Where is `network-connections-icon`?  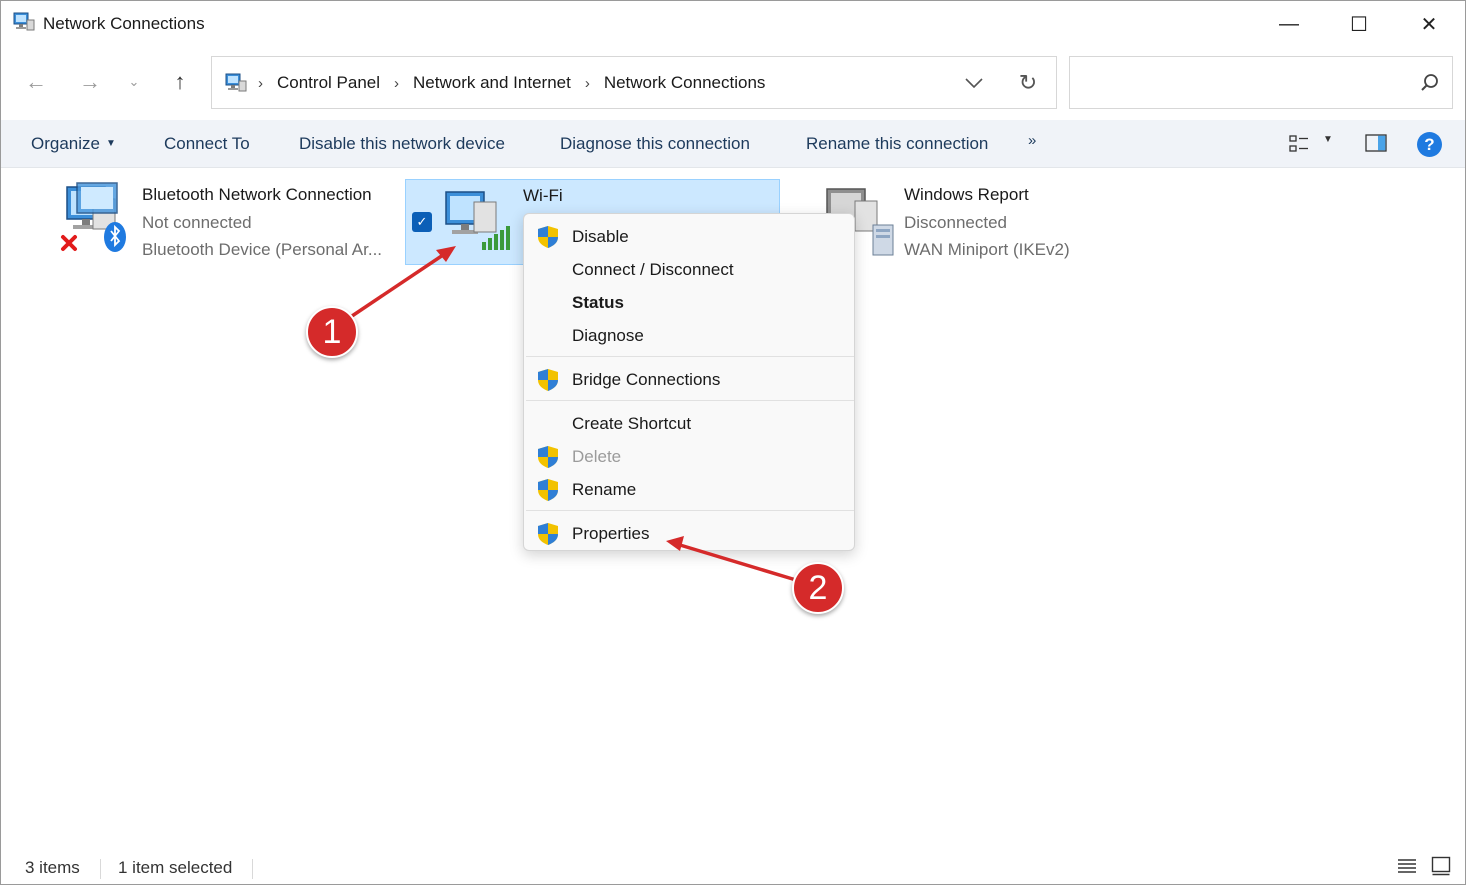 network-connections-icon is located at coordinates (24, 21).